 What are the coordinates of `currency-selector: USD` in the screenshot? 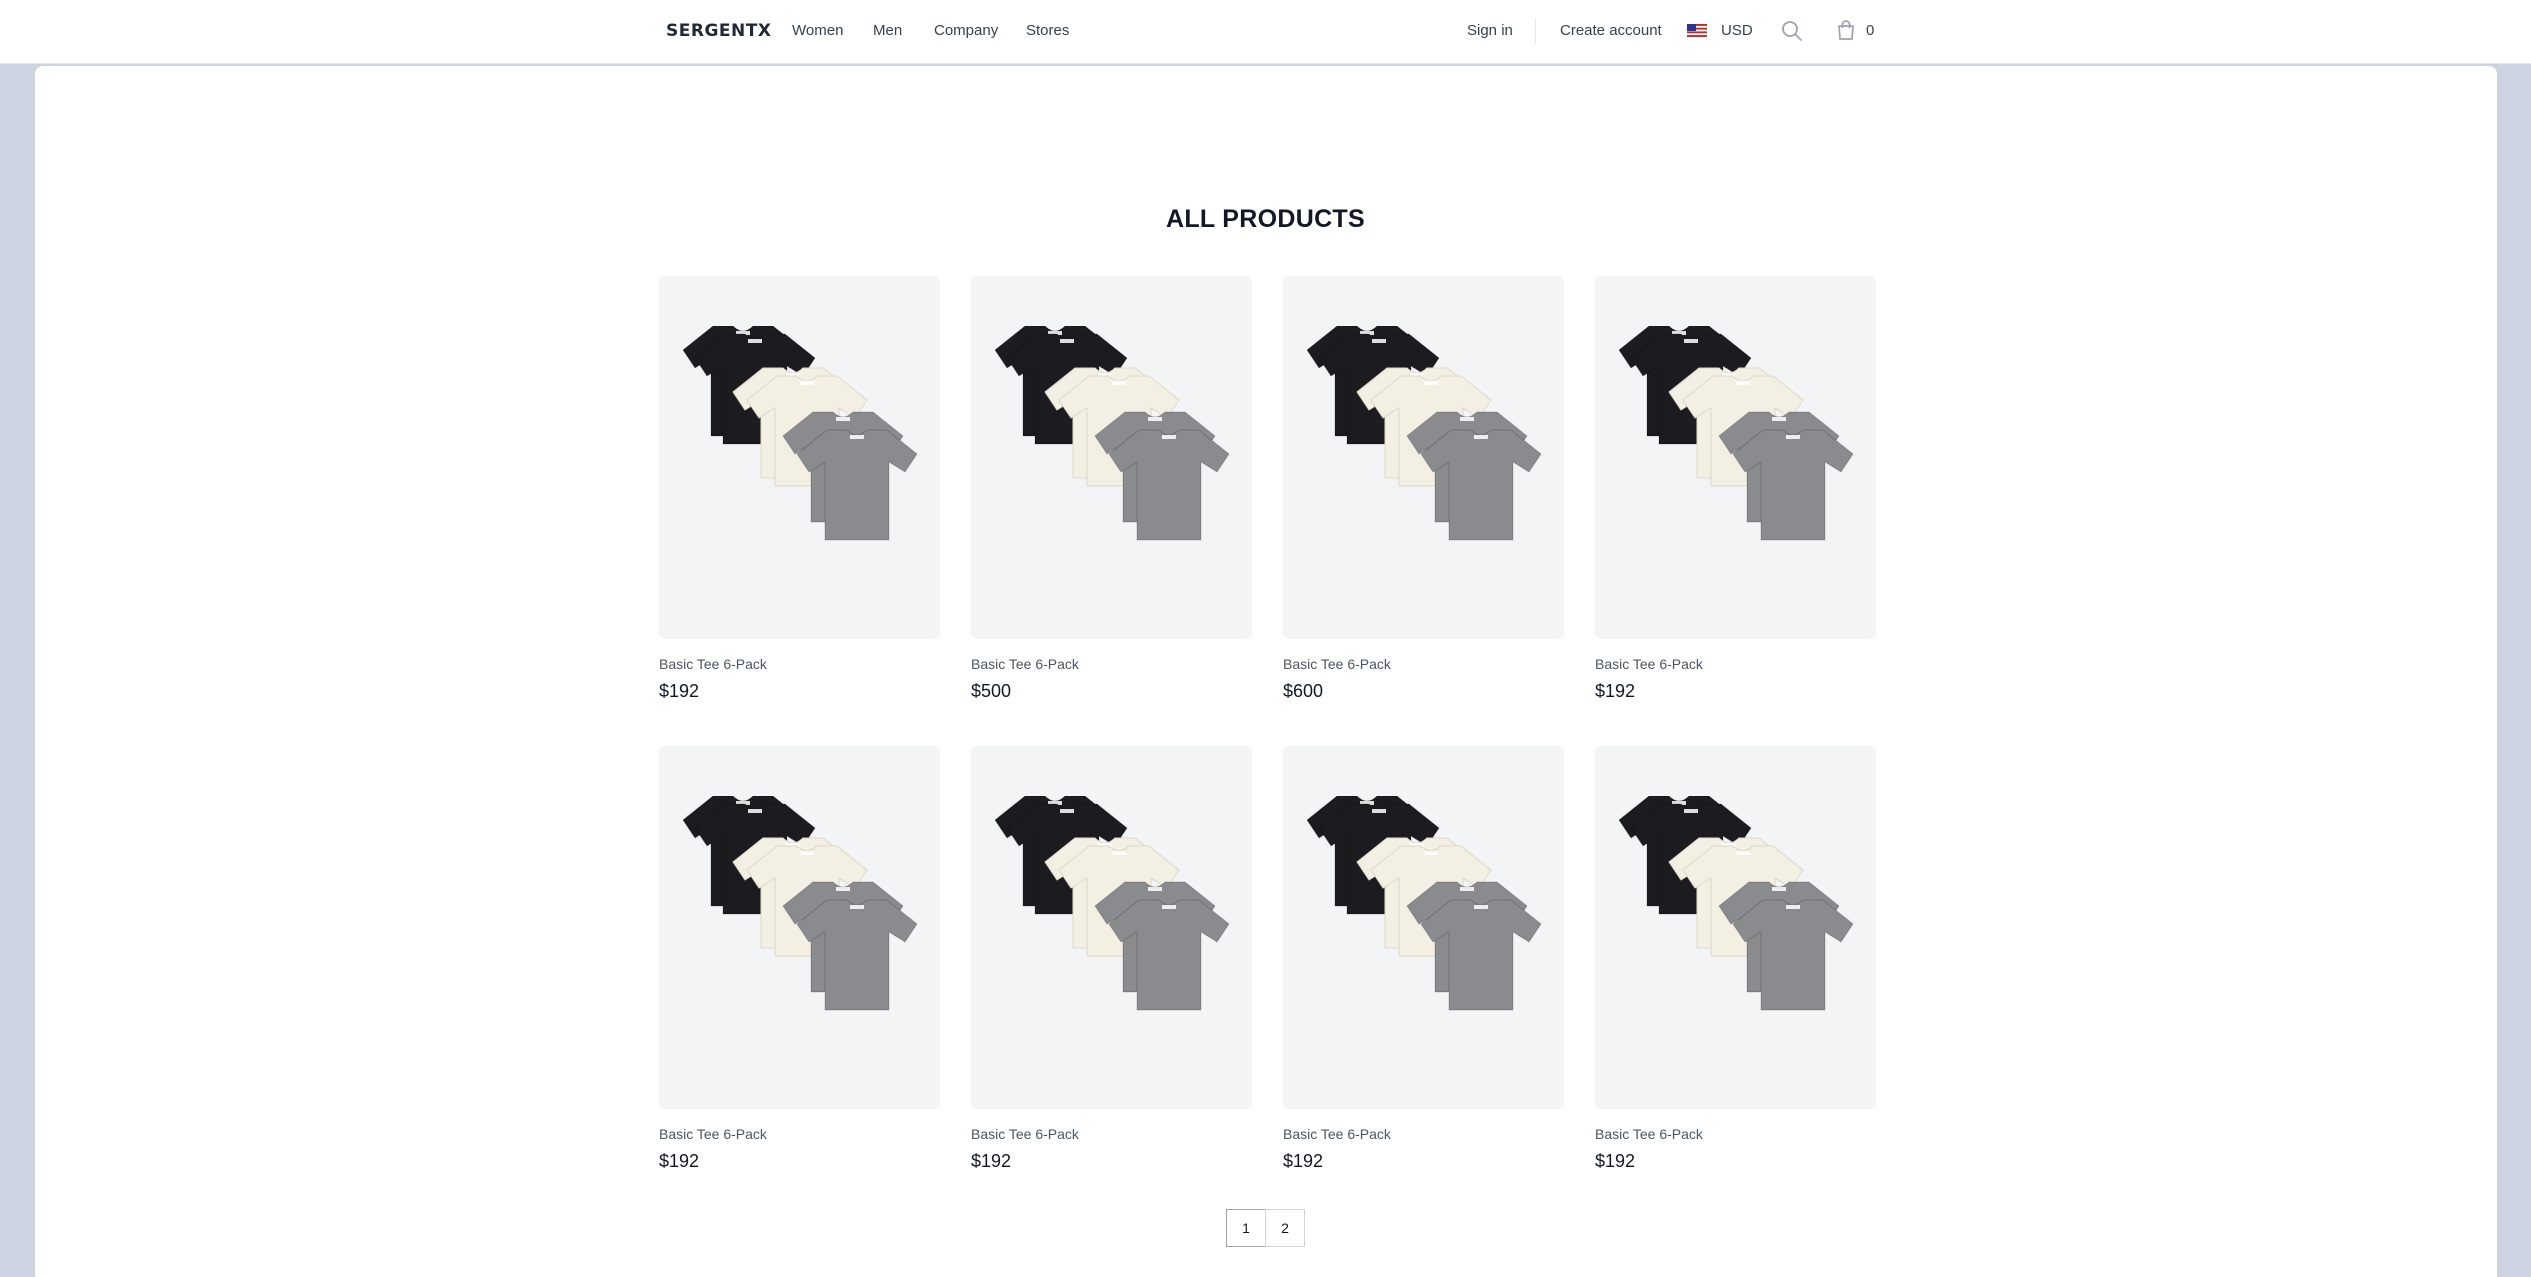 It's located at (1737, 30).